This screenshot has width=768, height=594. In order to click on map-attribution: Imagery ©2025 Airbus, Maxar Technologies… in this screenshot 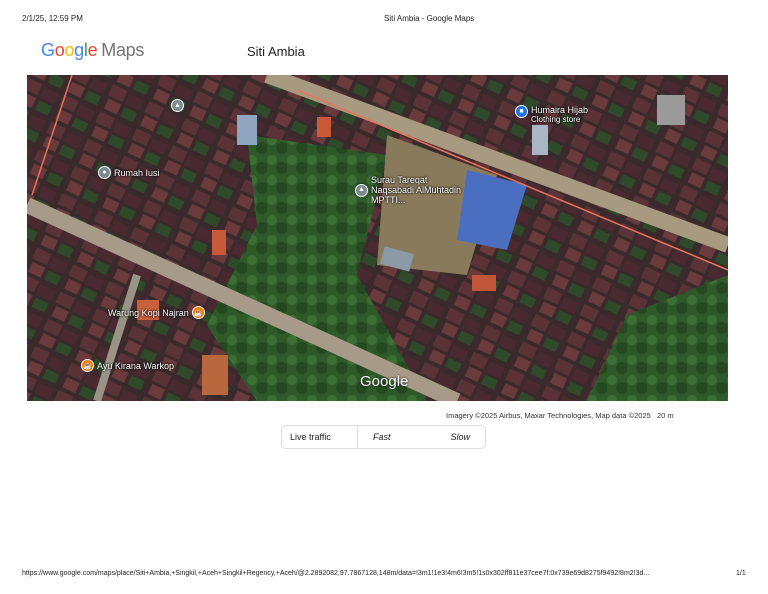, I will do `click(548, 415)`.